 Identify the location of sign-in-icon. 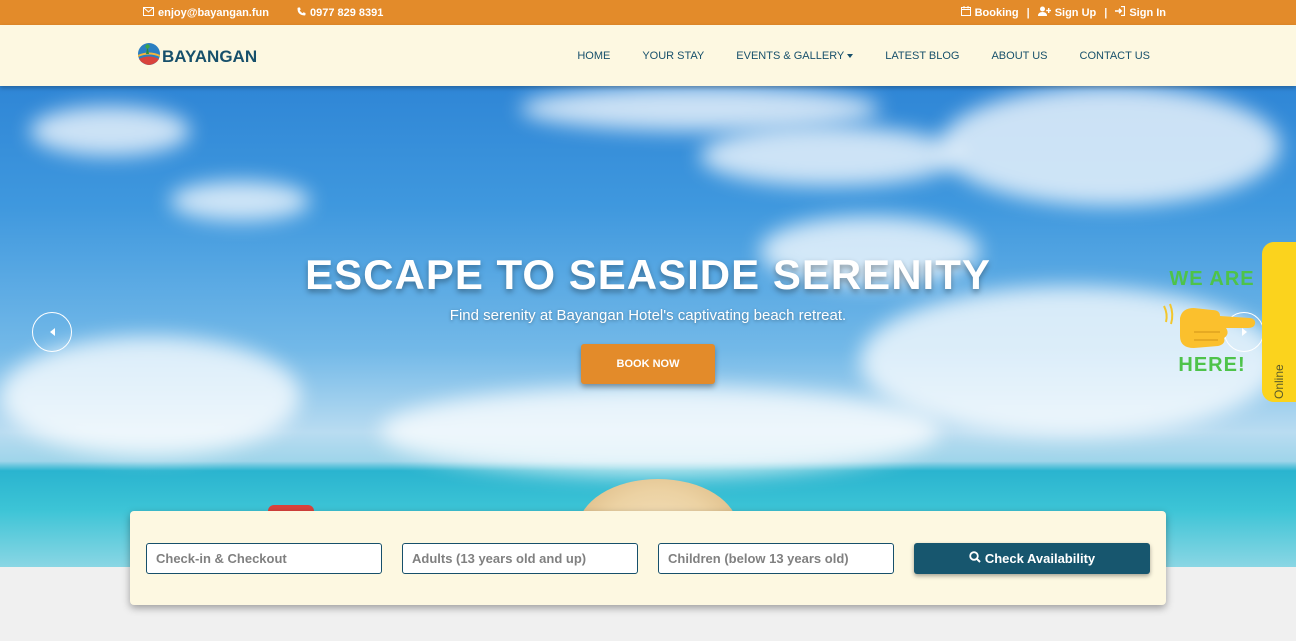
(1120, 12).